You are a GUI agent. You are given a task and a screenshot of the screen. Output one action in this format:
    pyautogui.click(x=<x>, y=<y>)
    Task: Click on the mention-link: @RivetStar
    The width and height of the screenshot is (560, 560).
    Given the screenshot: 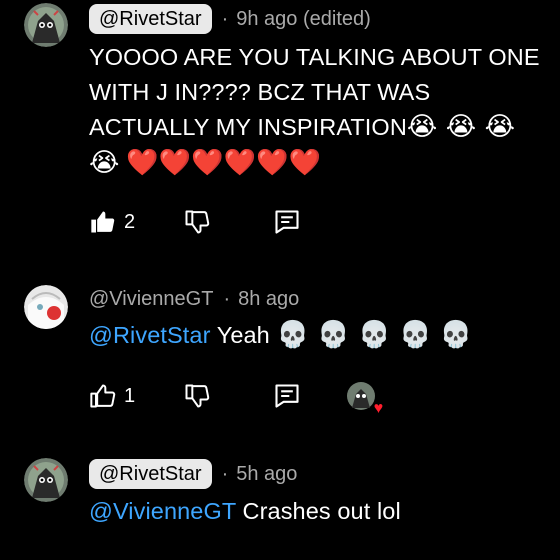 What is the action you would take?
    pyautogui.click(x=150, y=335)
    